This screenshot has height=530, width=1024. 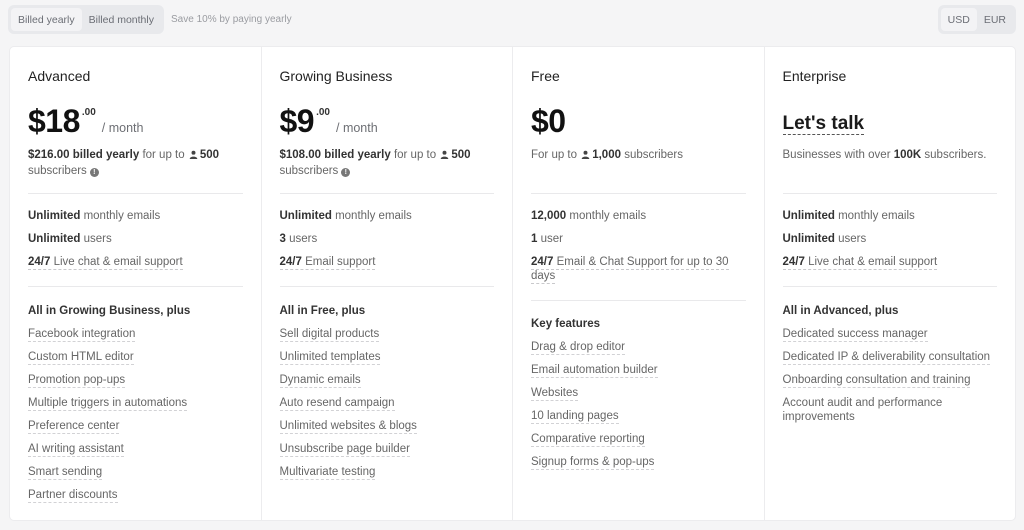 I want to click on billing-period-toggle: Billed yearly Billed monthly, so click(x=86, y=19).